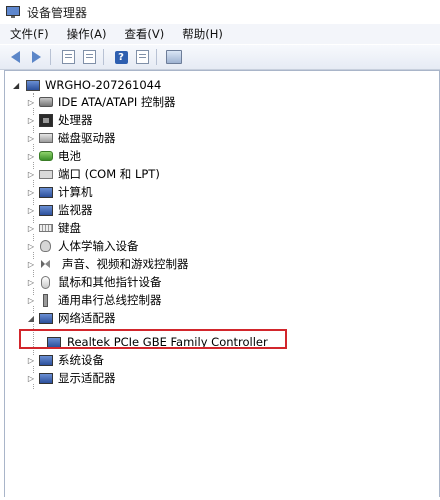 This screenshot has height=500, width=440. Describe the element at coordinates (54, 228) in the screenshot. I see `tree-node-keyboard: ▷ 键盘` at that location.